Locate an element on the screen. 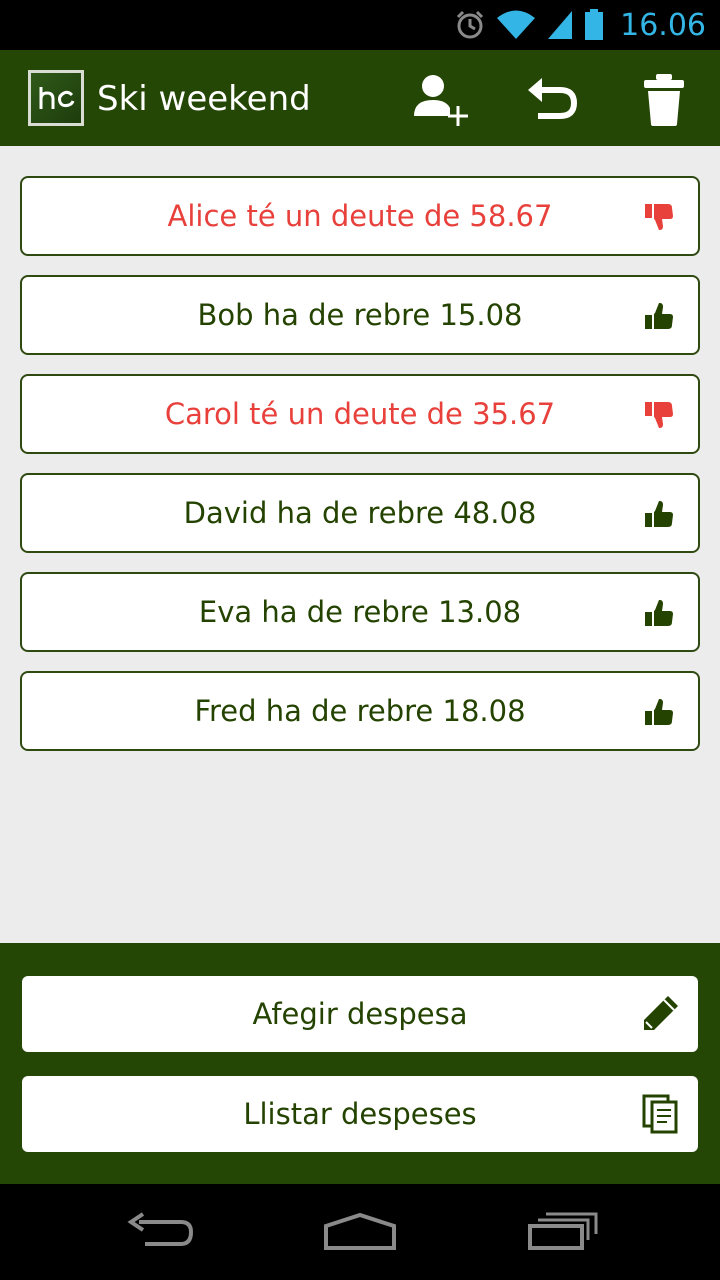 Image resolution: width=720 pixels, height=1280 pixels. list-expenses-button: Llistar despeses is located at coordinates (360, 1114).